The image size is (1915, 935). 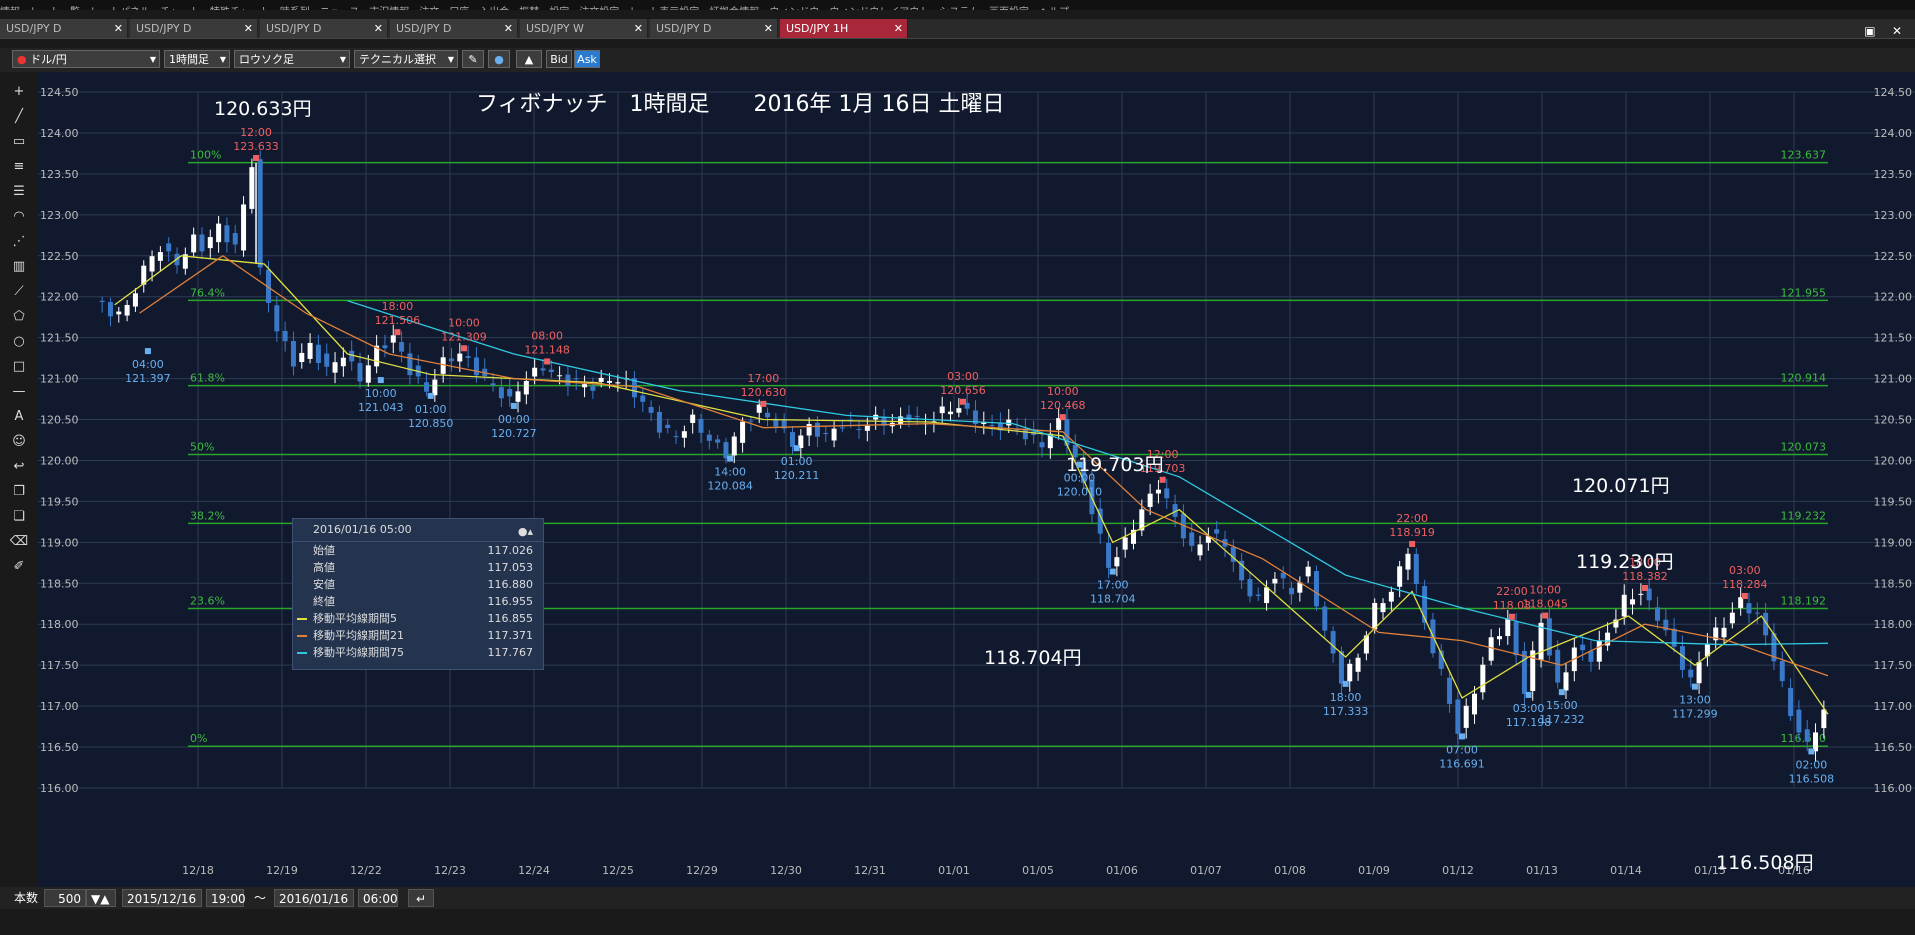 What do you see at coordinates (180, 9) in the screenshot?
I see `menu-item: チャート` at bounding box center [180, 9].